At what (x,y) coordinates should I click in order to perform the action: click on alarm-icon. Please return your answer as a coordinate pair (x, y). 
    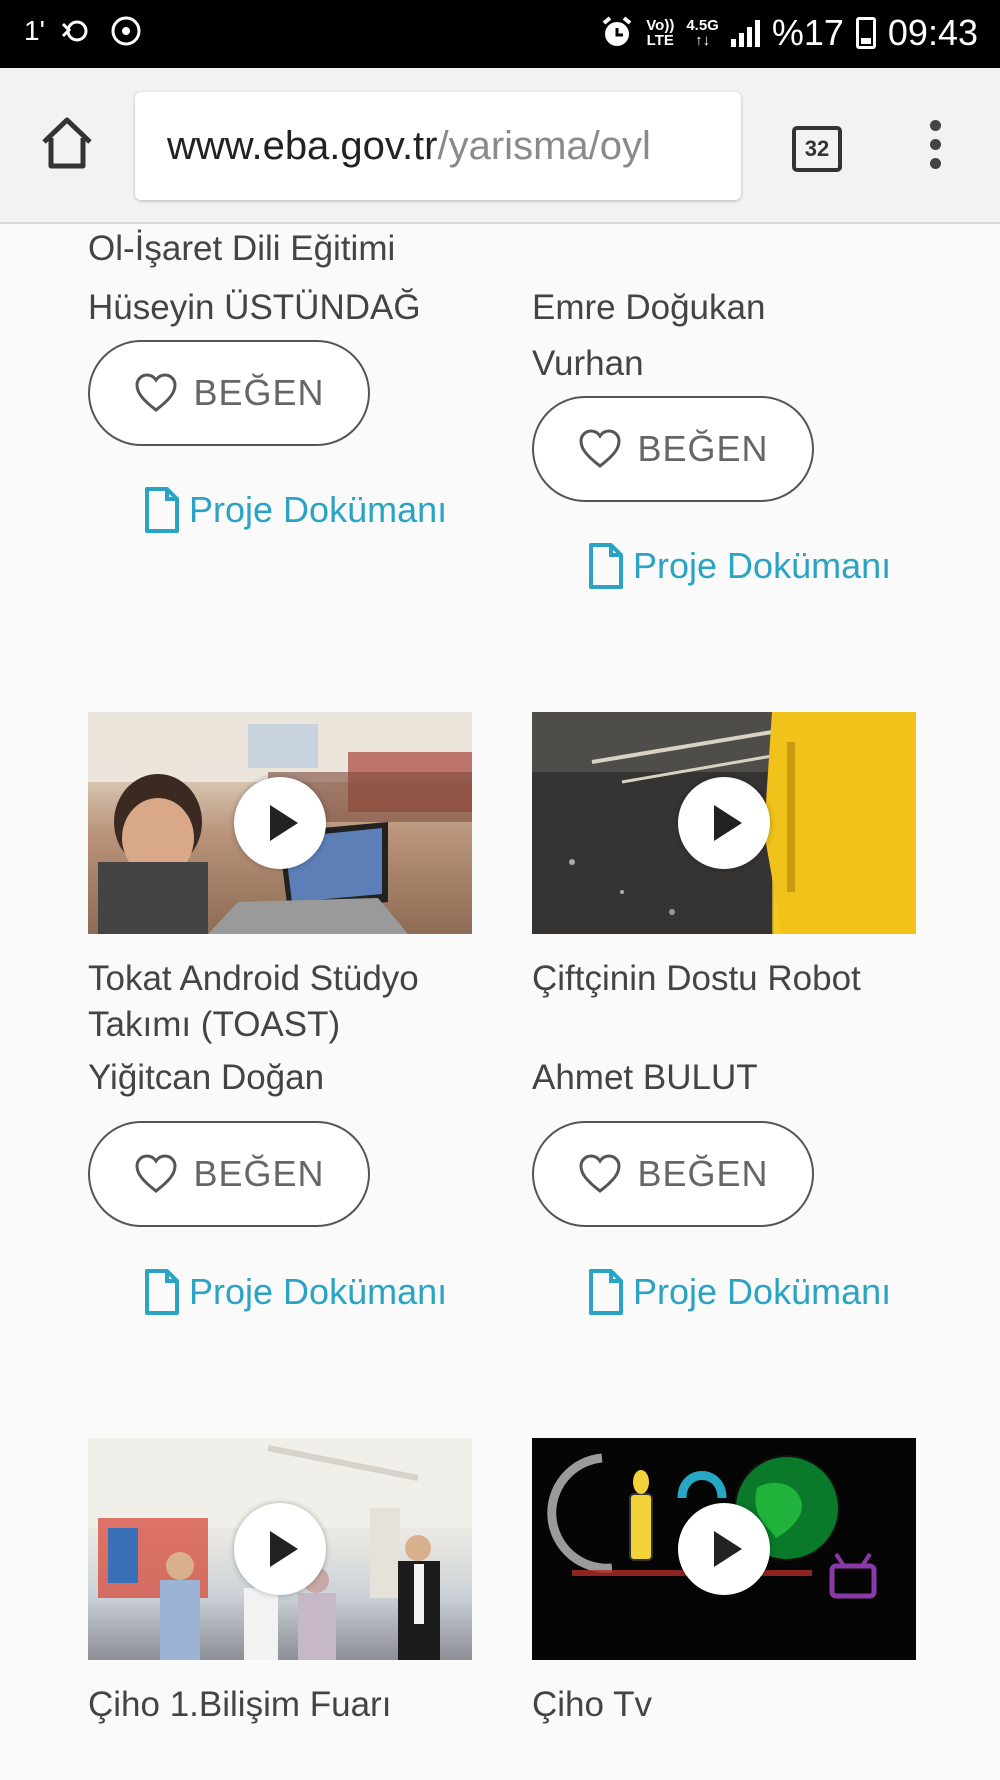
    Looking at the image, I should click on (617, 31).